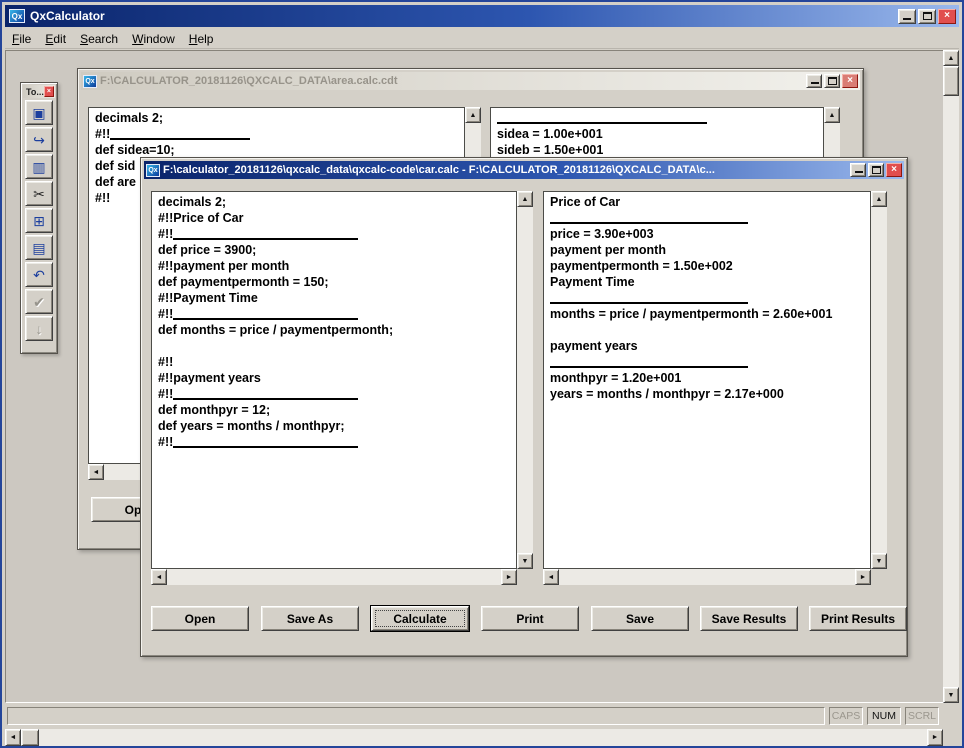 The height and width of the screenshot is (748, 964). What do you see at coordinates (39, 193) in the screenshot?
I see `tool-cut-button: ✂` at bounding box center [39, 193].